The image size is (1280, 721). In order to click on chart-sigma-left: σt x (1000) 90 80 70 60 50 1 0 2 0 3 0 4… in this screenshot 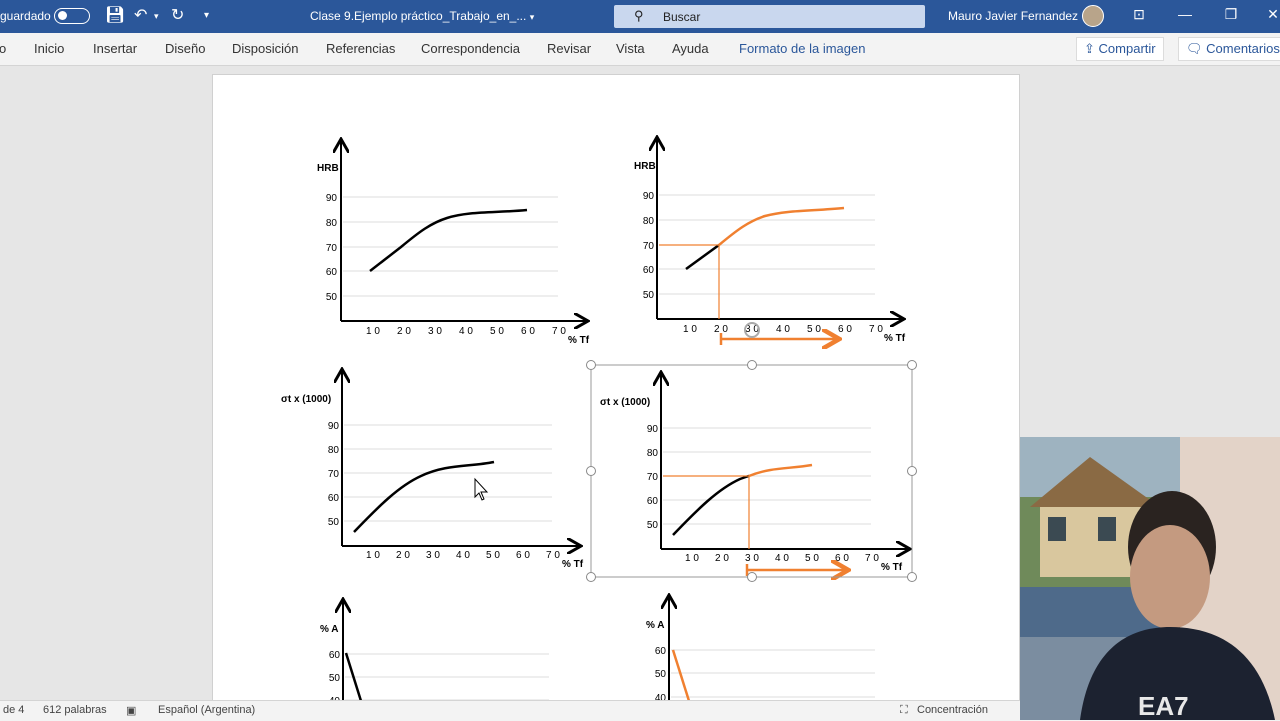, I will do `click(432, 470)`.